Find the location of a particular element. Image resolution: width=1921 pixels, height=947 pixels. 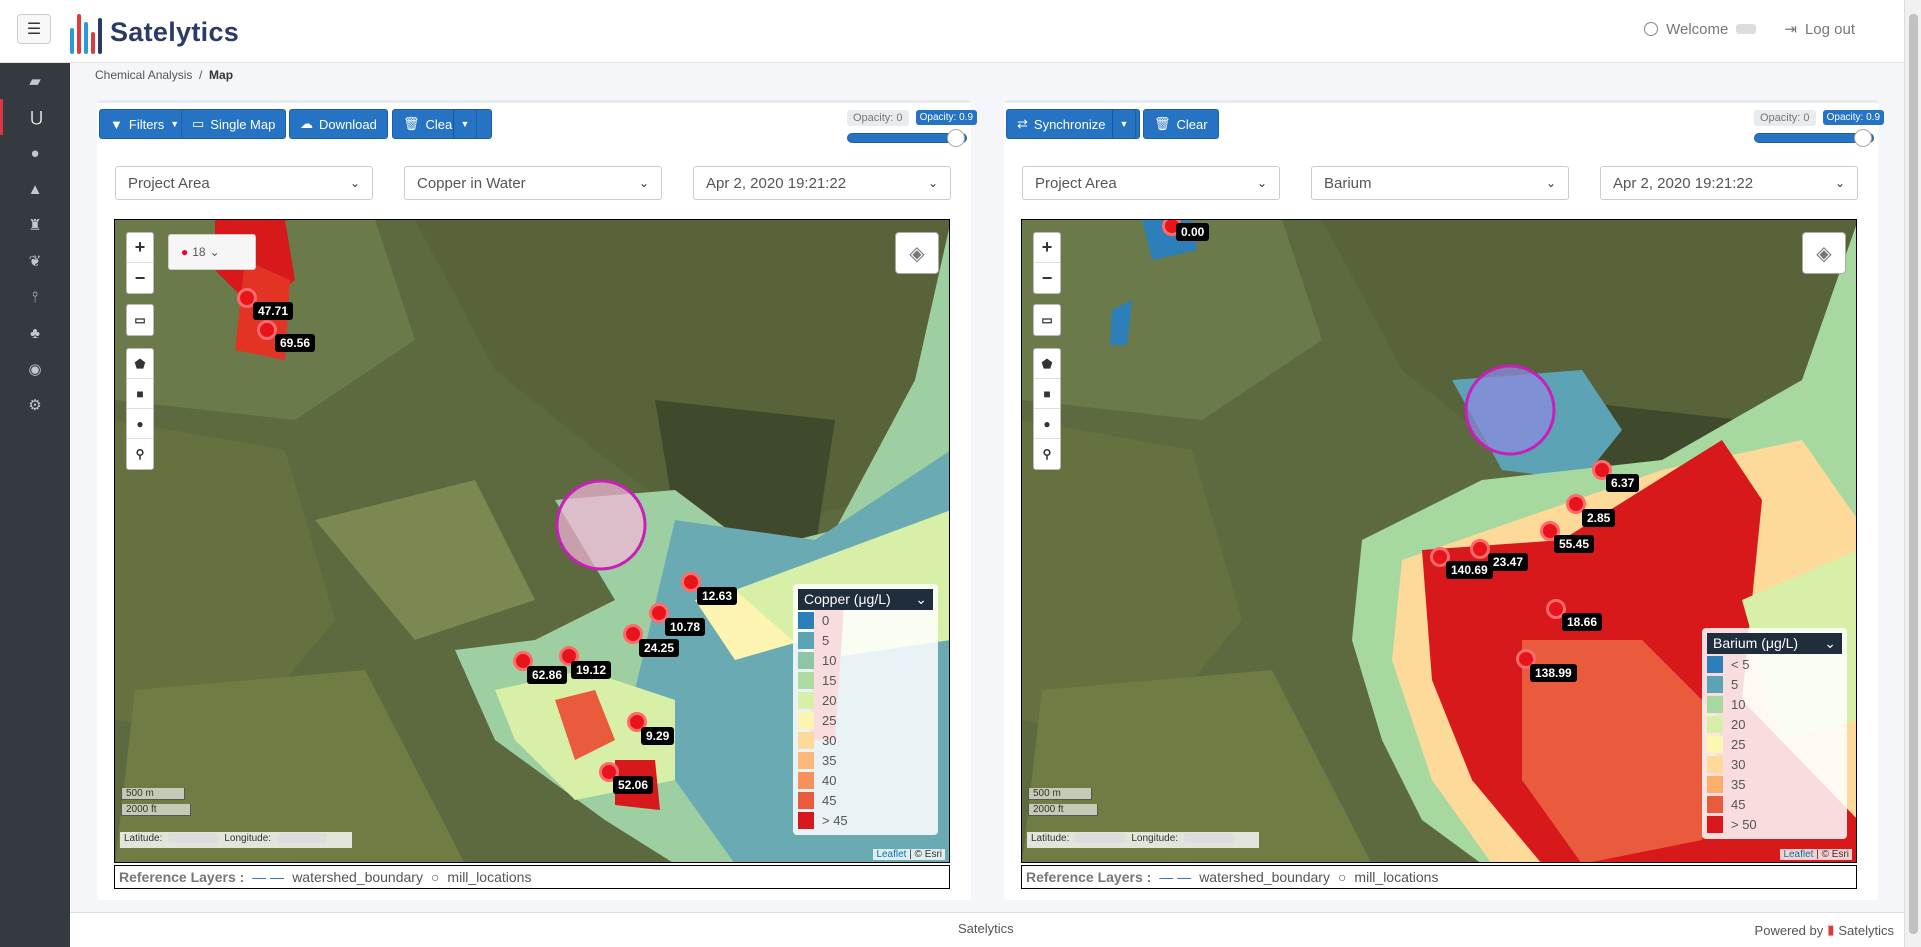

breadcrumb-parent: Chemical Analysis is located at coordinates (143, 75).